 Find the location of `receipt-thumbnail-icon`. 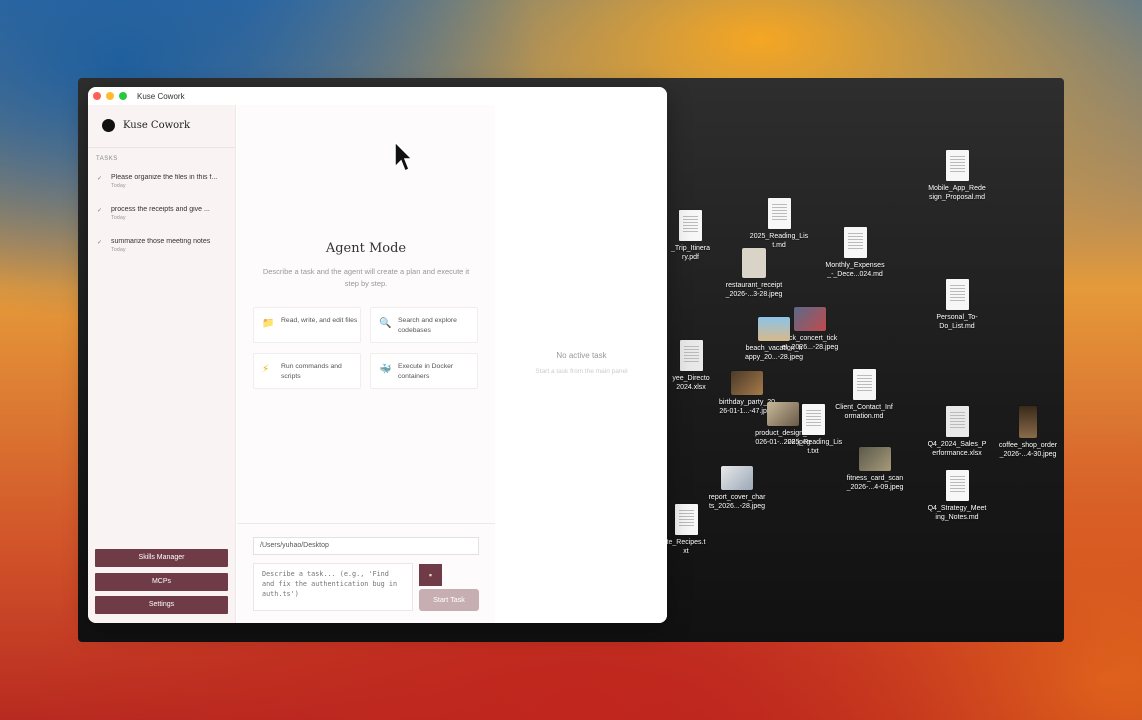

receipt-thumbnail-icon is located at coordinates (754, 263).